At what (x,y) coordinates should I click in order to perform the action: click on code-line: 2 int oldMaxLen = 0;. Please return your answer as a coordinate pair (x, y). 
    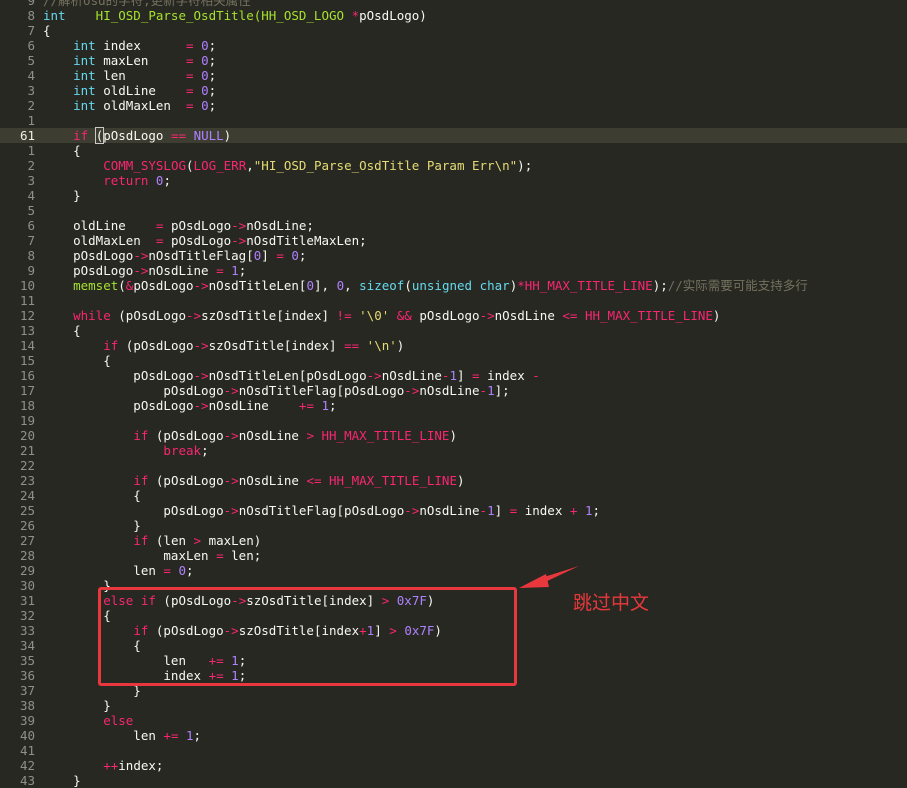
    Looking at the image, I should click on (453, 105).